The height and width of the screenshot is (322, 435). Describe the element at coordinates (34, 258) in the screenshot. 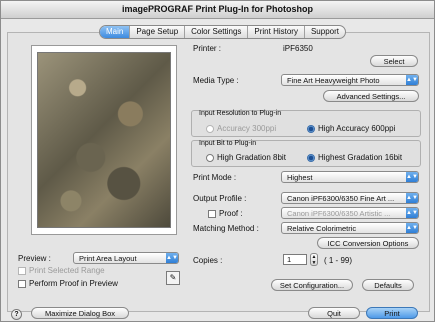

I see `preview-label: Preview :` at that location.